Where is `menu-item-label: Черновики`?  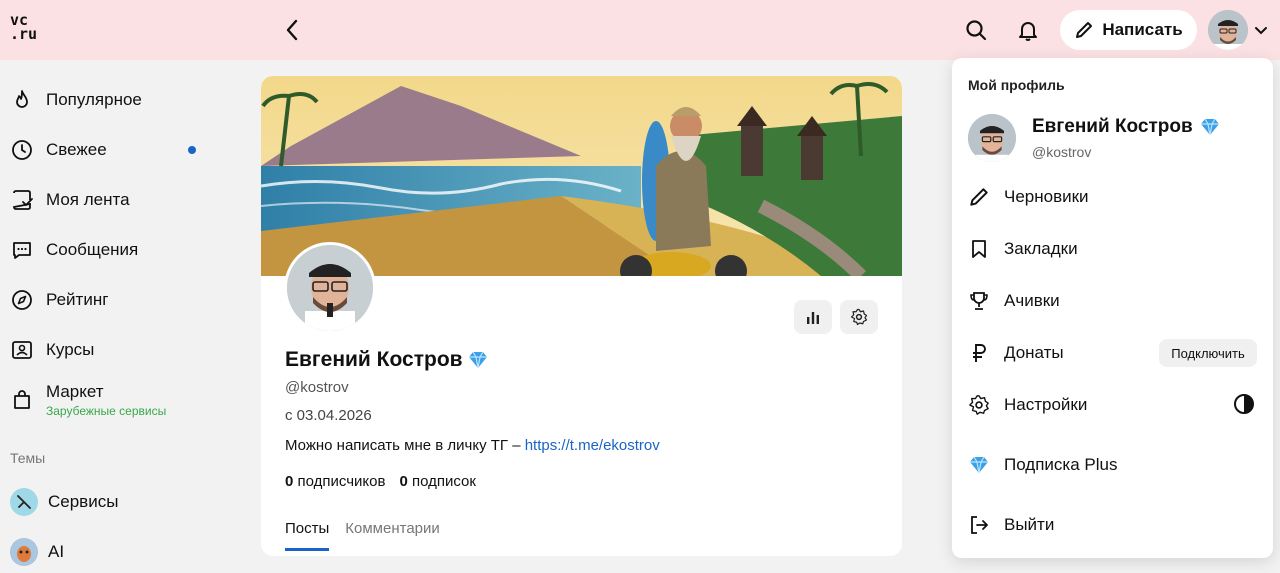 menu-item-label: Черновики is located at coordinates (1046, 196).